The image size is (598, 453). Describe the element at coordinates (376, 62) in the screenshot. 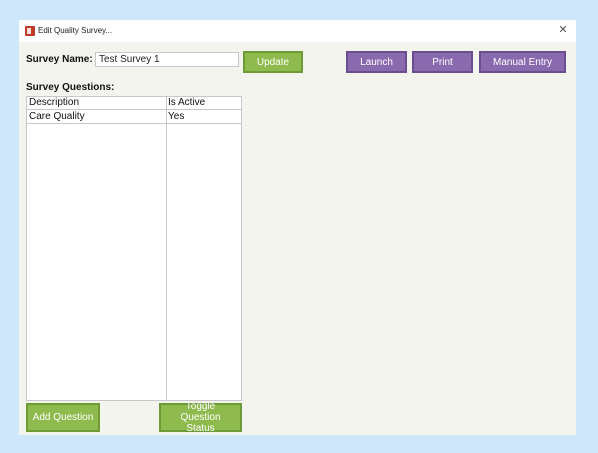

I see `launch-button: Launch` at that location.